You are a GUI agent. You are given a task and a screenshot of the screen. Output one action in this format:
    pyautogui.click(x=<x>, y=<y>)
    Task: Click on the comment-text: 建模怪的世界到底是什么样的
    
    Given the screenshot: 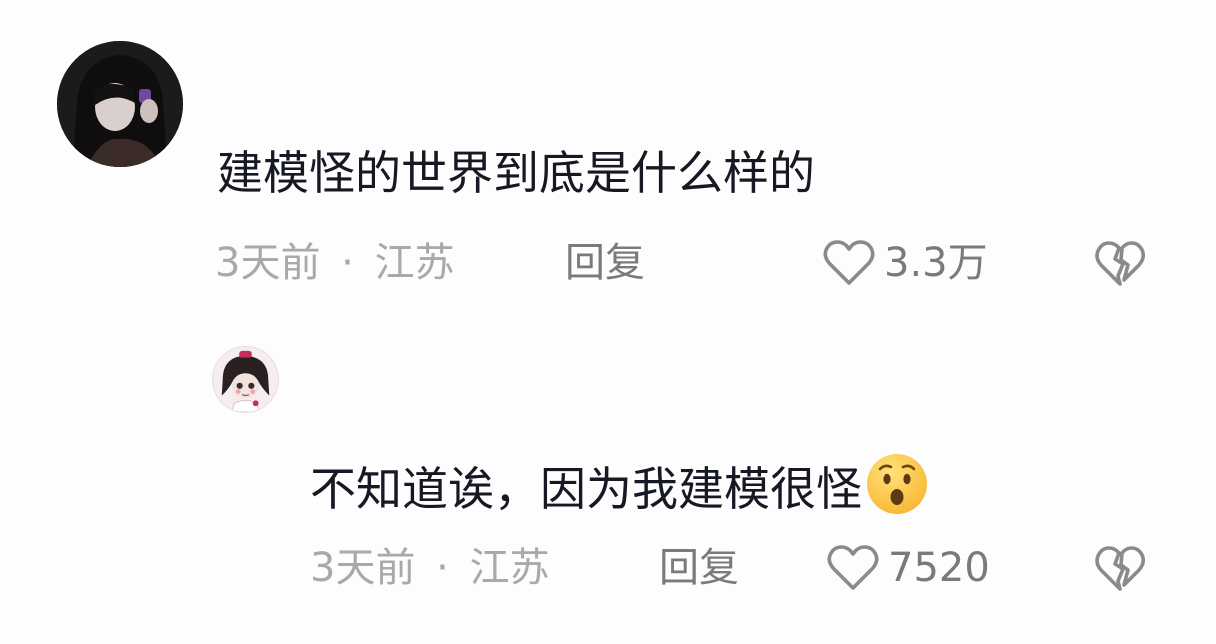 What is the action you would take?
    pyautogui.click(x=516, y=173)
    